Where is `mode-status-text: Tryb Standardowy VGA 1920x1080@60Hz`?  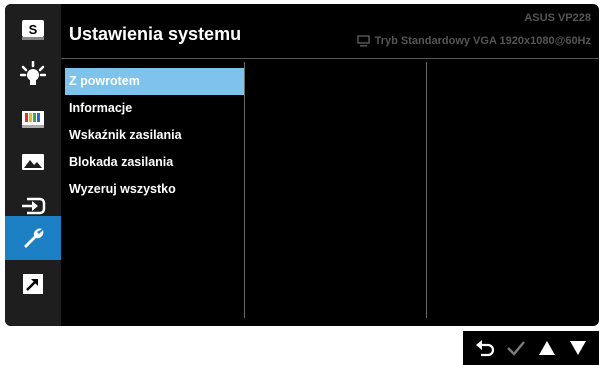 mode-status-text: Tryb Standardowy VGA 1920x1080@60Hz is located at coordinates (482, 41).